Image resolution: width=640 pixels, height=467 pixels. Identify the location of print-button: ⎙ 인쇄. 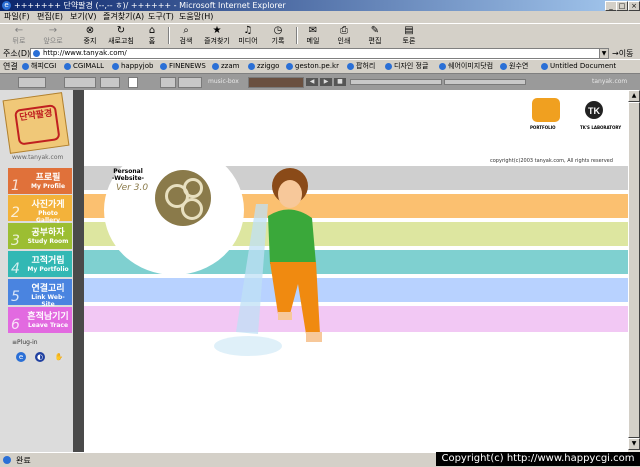
(344, 35).